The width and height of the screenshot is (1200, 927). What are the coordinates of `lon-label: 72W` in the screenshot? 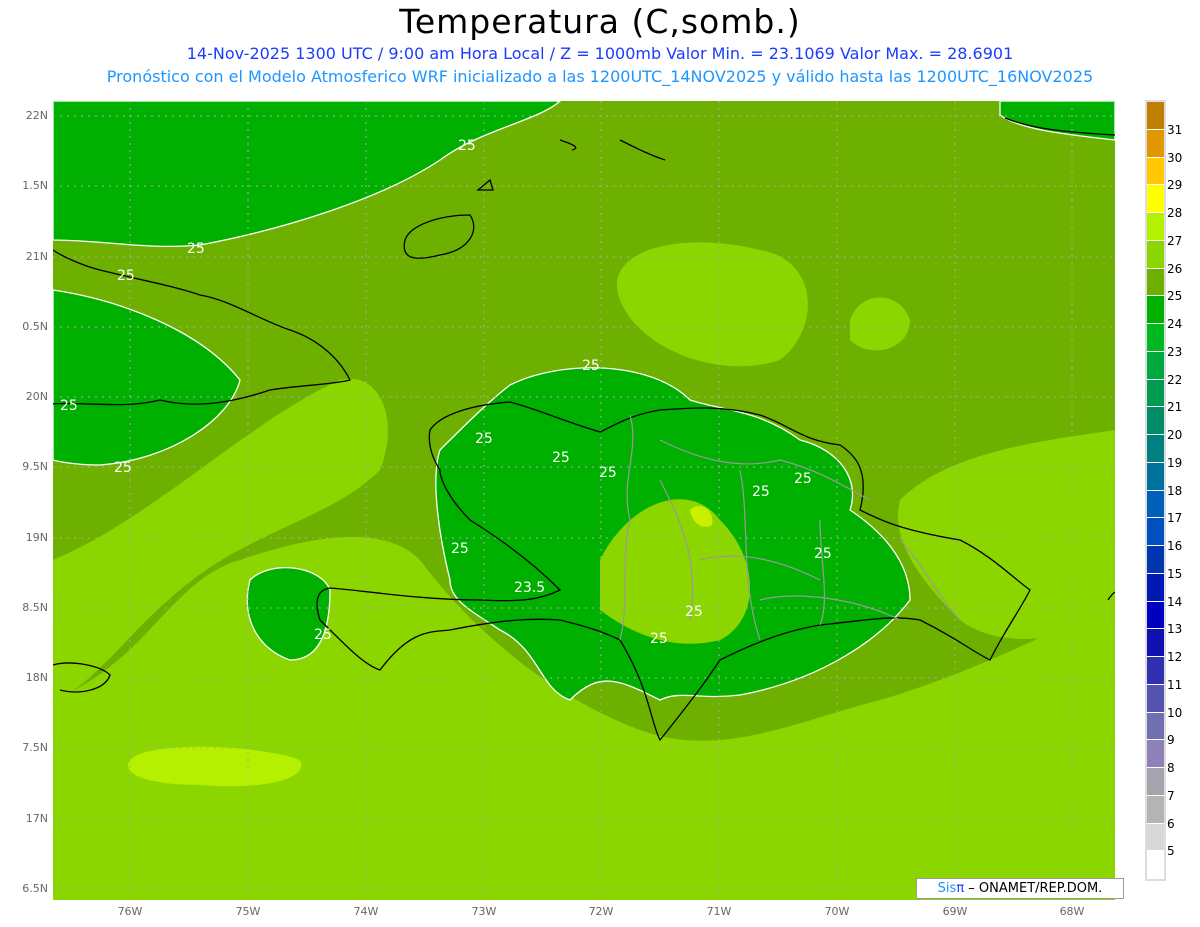 It's located at (601, 911).